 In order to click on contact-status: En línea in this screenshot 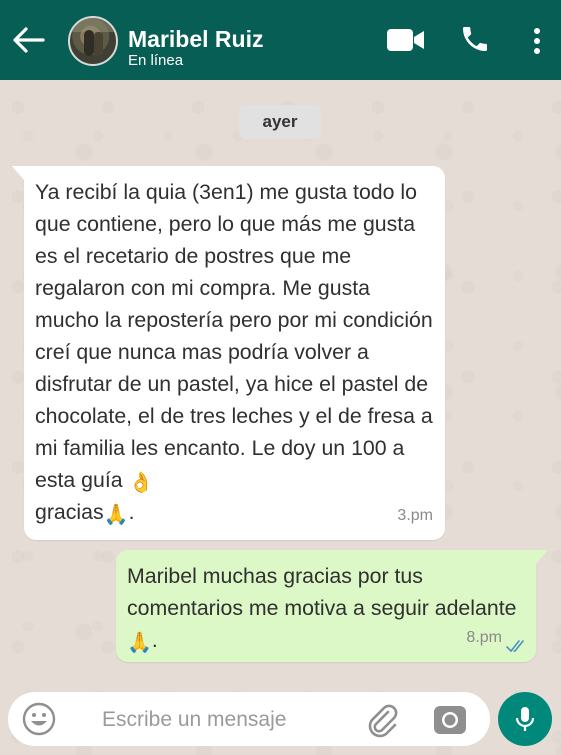, I will do `click(156, 60)`.